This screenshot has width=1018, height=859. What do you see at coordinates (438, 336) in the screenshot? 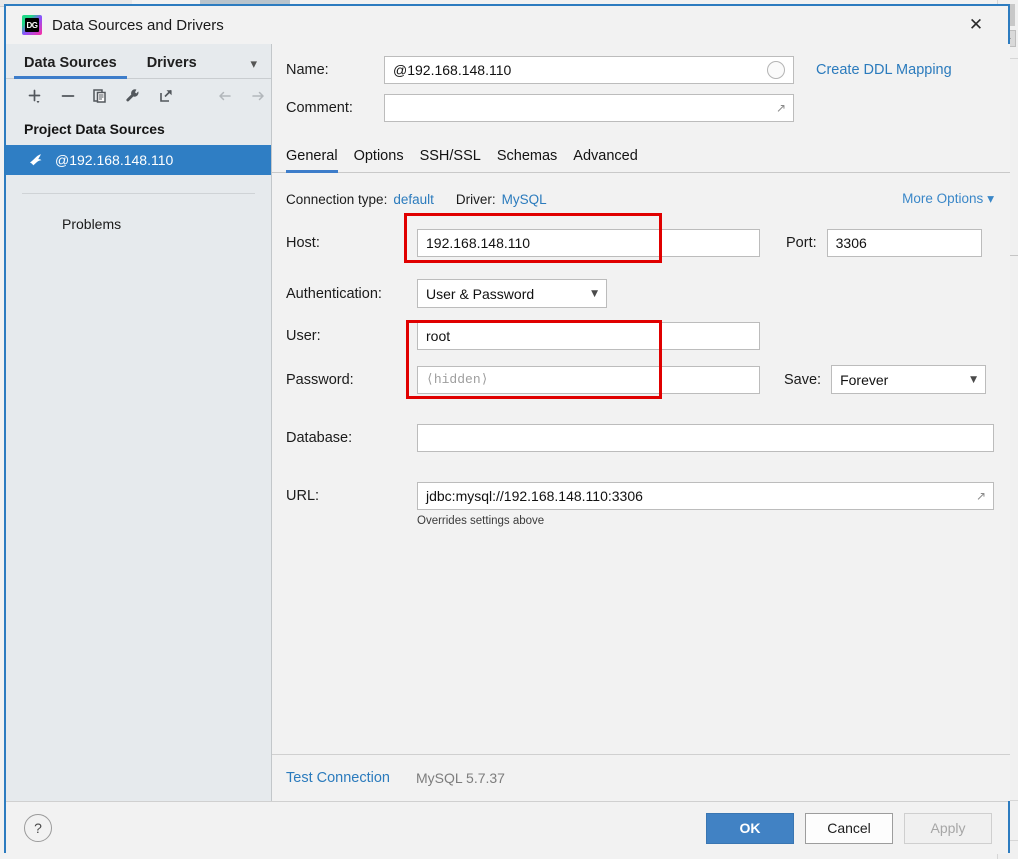
I see `user-input-value: root` at bounding box center [438, 336].